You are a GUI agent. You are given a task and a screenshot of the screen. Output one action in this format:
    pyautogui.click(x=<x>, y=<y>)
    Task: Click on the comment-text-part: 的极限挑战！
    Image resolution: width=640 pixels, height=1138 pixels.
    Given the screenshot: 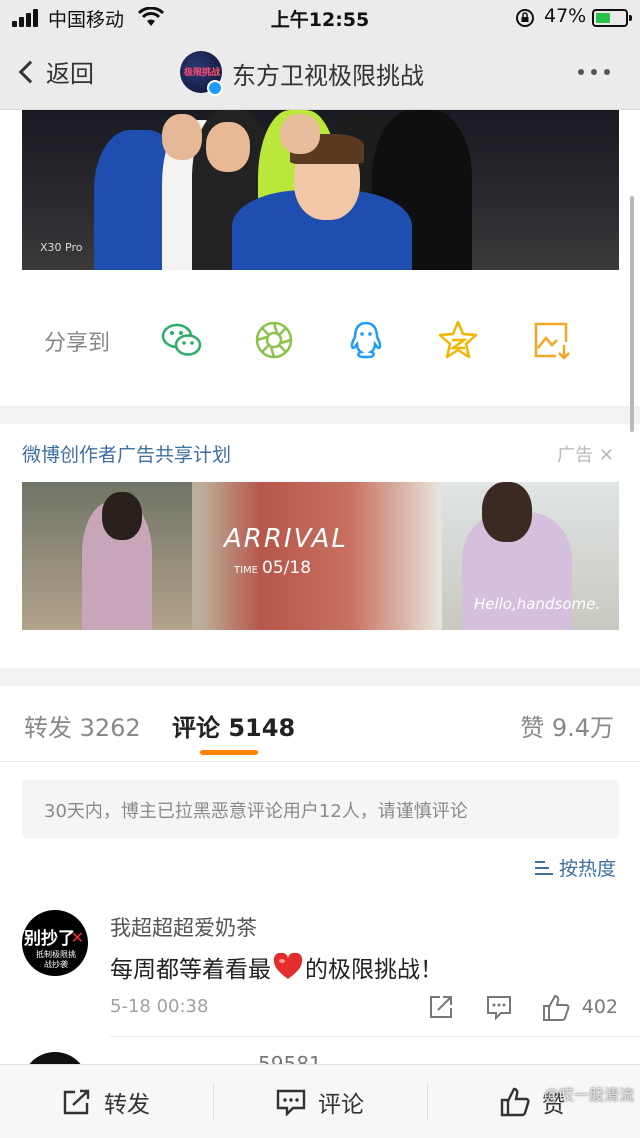 What is the action you would take?
    pyautogui.click(x=374, y=970)
    